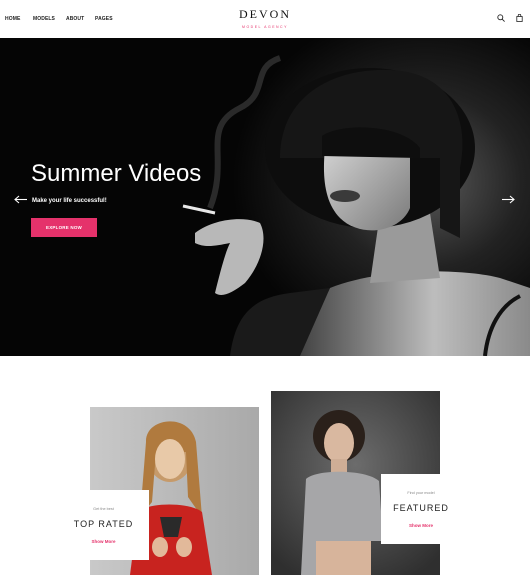 Image resolution: width=530 pixels, height=575 pixels. What do you see at coordinates (265, 27) in the screenshot?
I see `logo-tagline: MODEL AGENCY` at bounding box center [265, 27].